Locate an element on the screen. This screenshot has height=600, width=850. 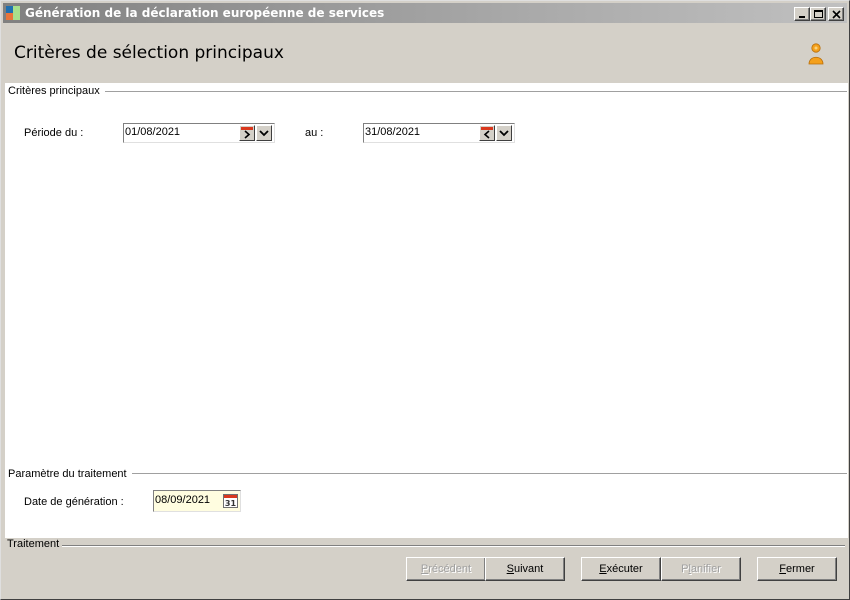
period-from-label: Période du : is located at coordinates (54, 133).